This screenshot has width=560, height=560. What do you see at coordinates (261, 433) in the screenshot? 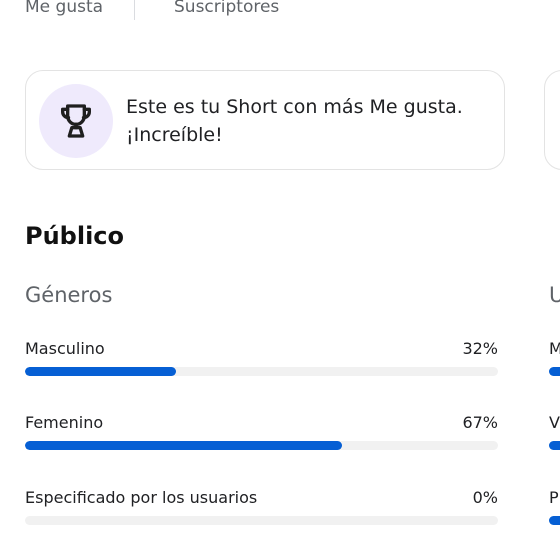
I see `gender-row-female: Femenino 67%` at bounding box center [261, 433].